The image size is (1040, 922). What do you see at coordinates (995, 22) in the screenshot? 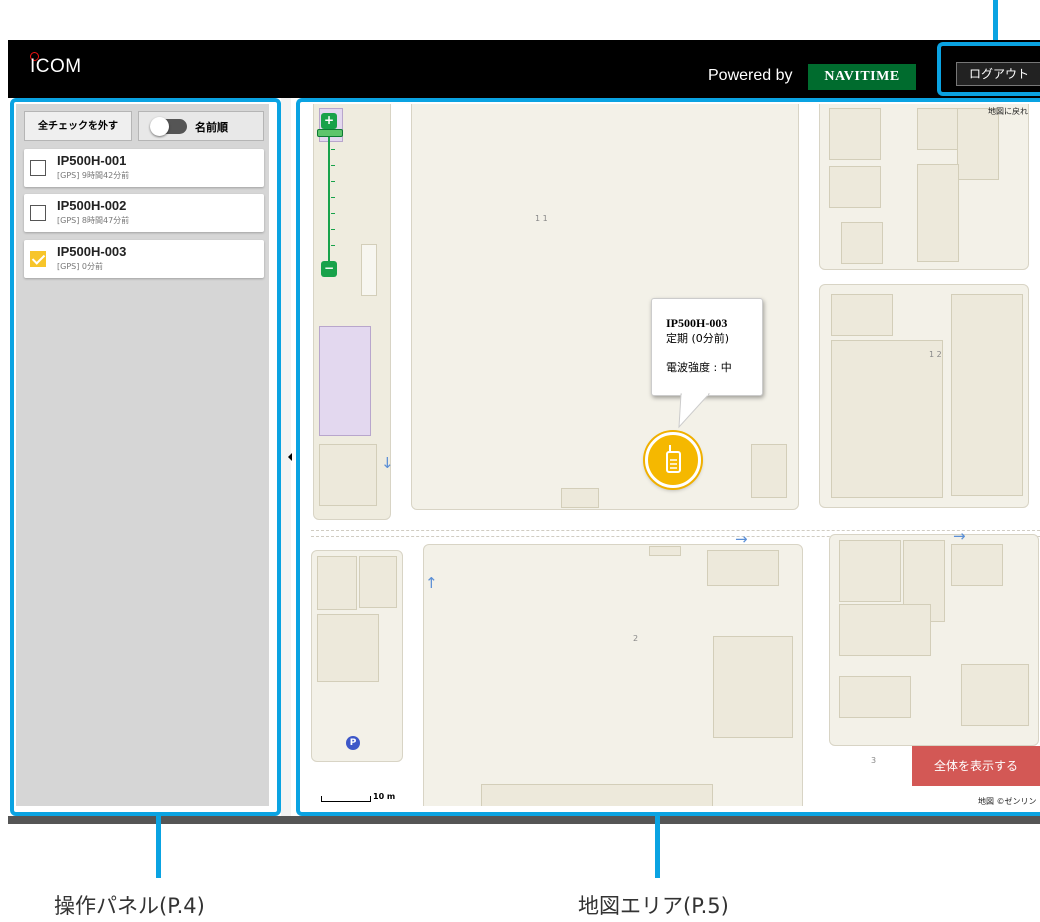
I see `callout-line-logout` at bounding box center [995, 22].